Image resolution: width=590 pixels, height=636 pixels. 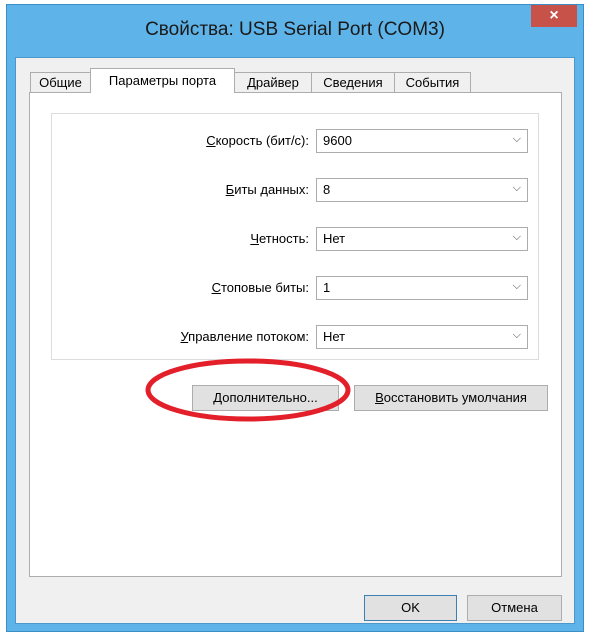 What do you see at coordinates (422, 288) in the screenshot?
I see `stop-bits-select: 1 ⌵` at bounding box center [422, 288].